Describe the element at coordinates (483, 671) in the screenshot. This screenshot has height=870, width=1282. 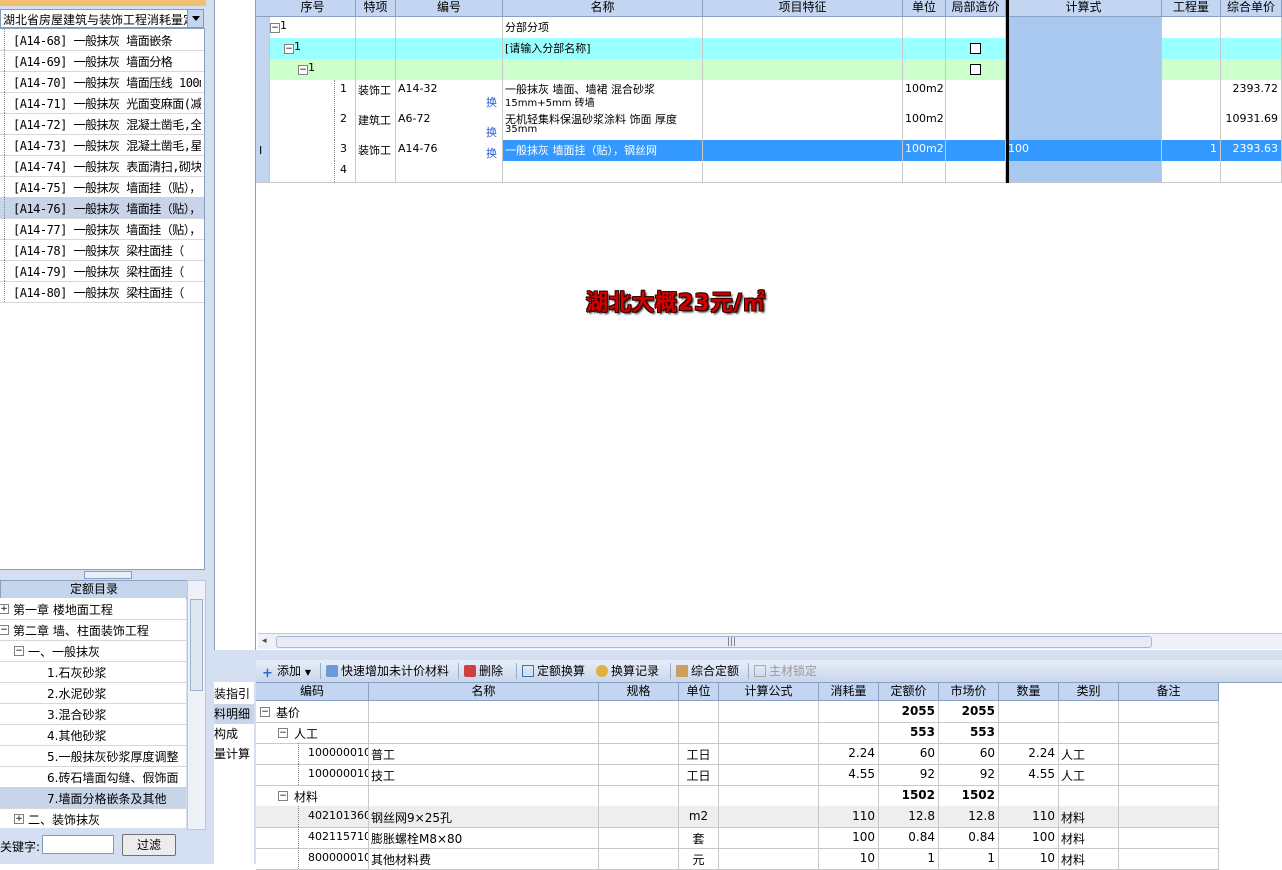
I see `delete-button: 删除` at that location.